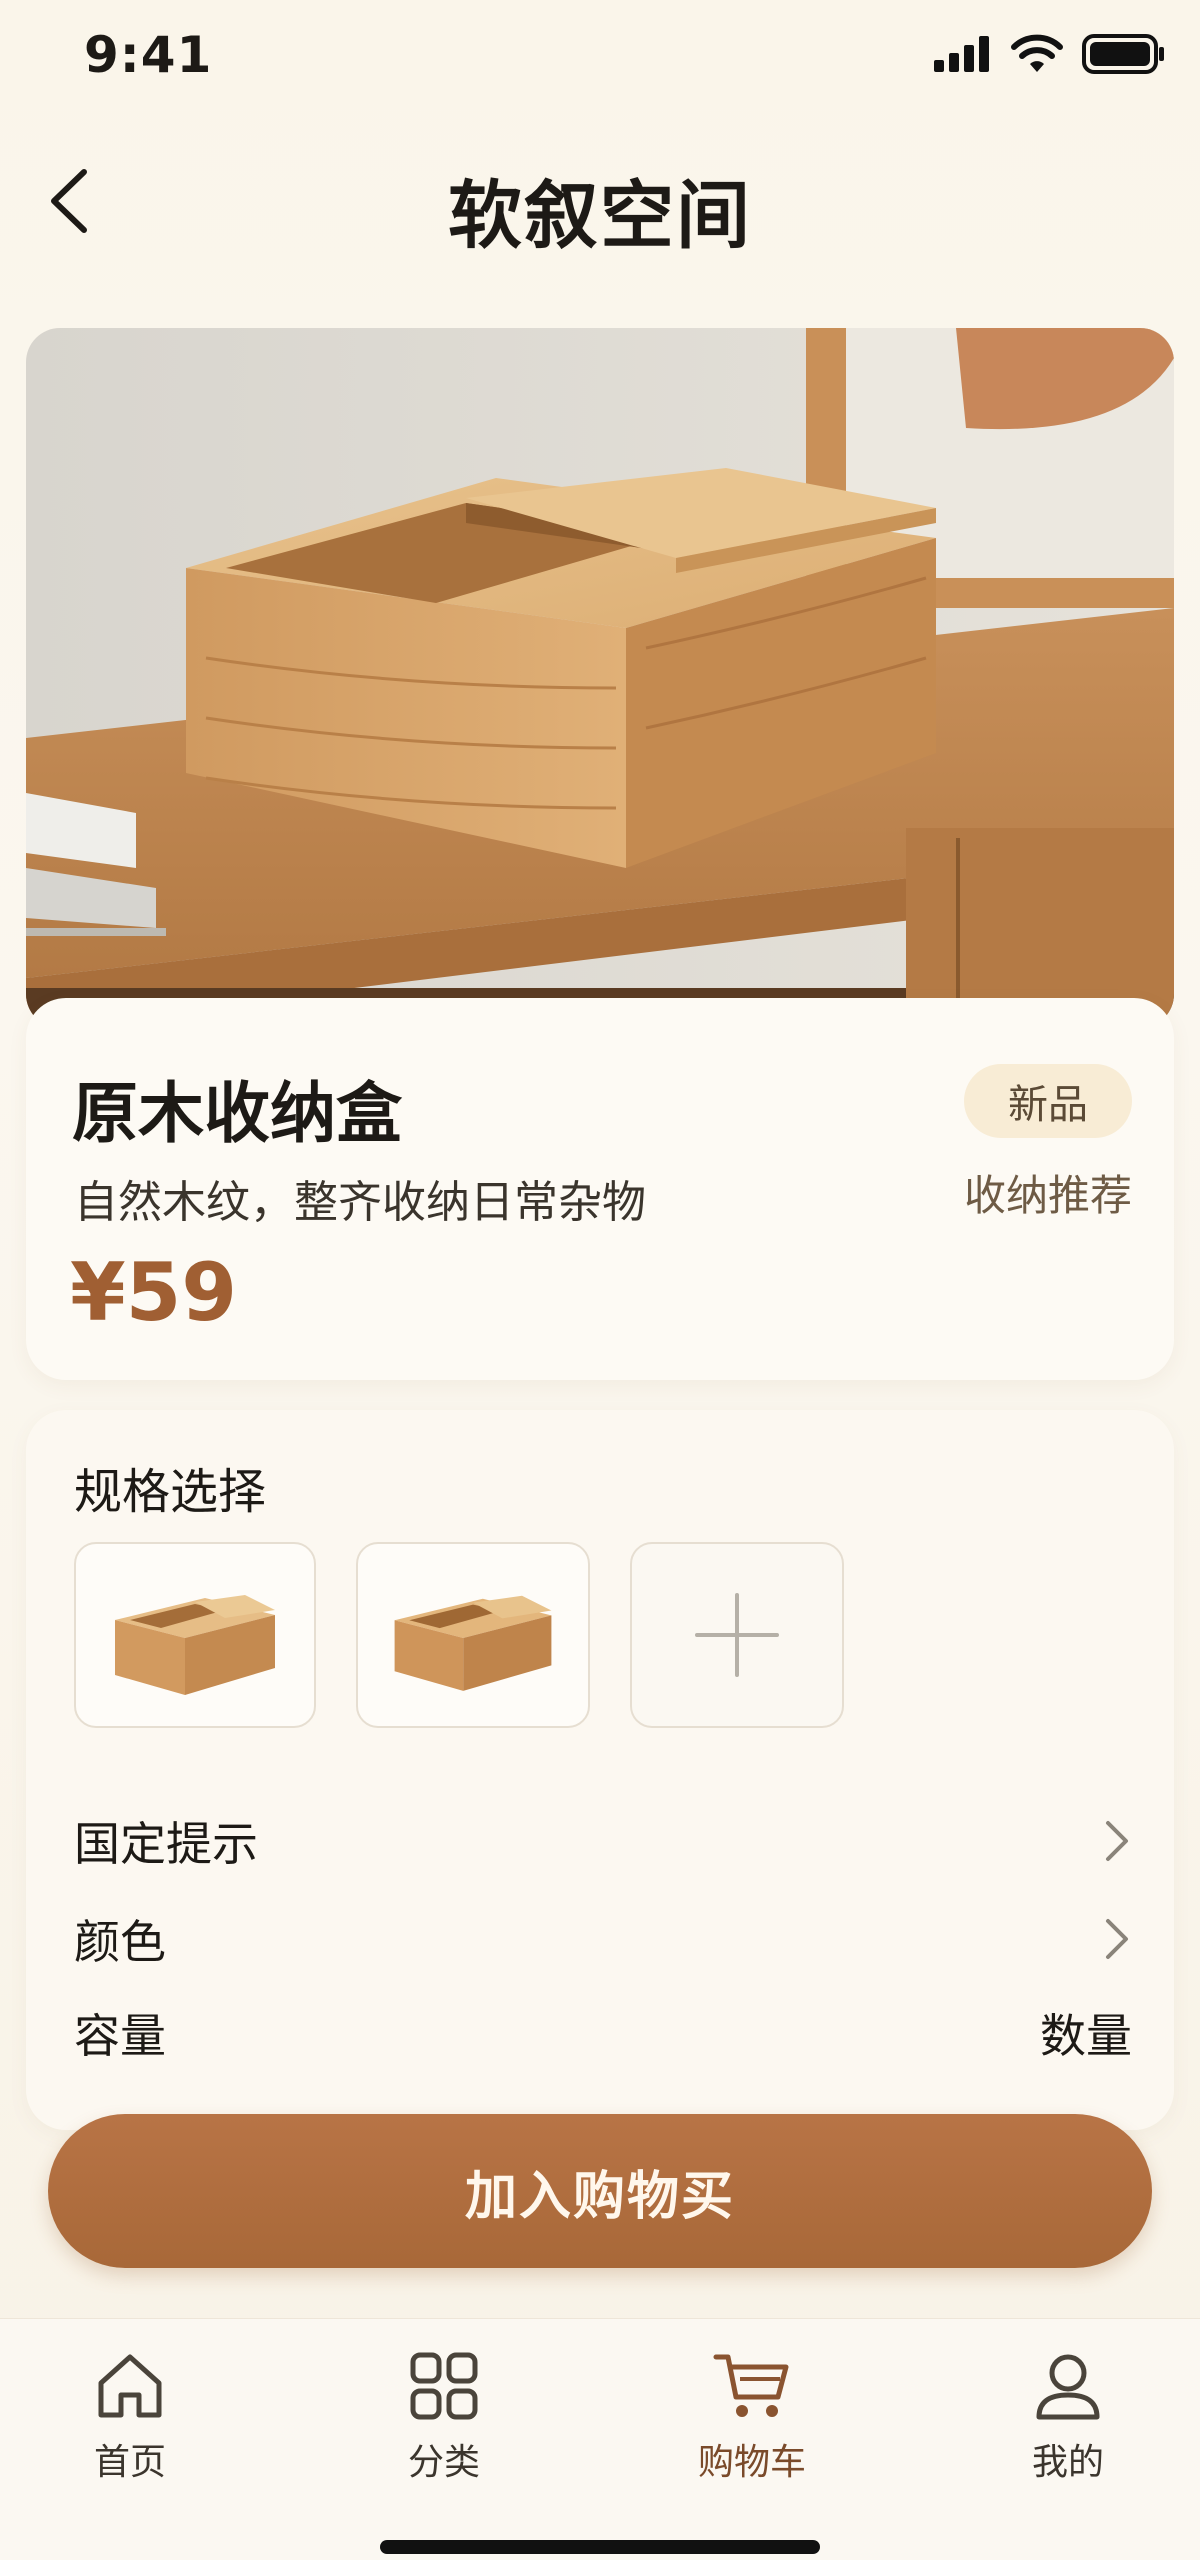 This screenshot has width=1200, height=2560. I want to click on product-name: 原木收纳盒, so click(237, 1113).